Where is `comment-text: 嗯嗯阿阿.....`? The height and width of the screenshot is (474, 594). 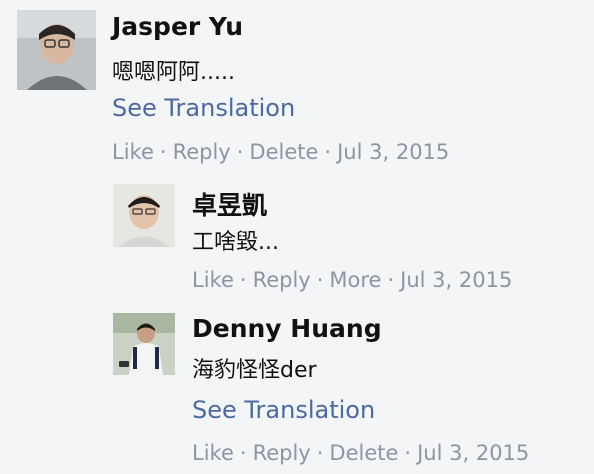 comment-text: 嗯嗯阿阿..... is located at coordinates (173, 72).